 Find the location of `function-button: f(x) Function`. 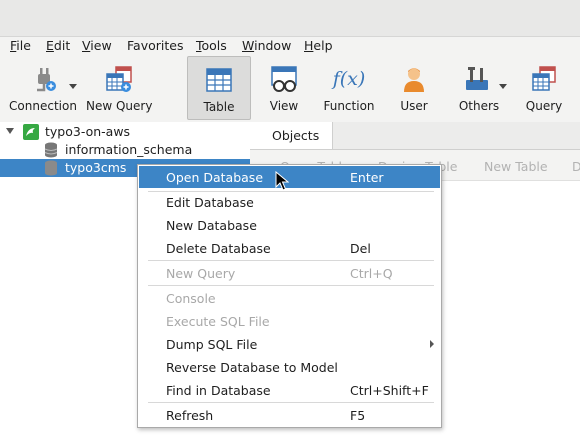

function-button: f(x) Function is located at coordinates (349, 87).